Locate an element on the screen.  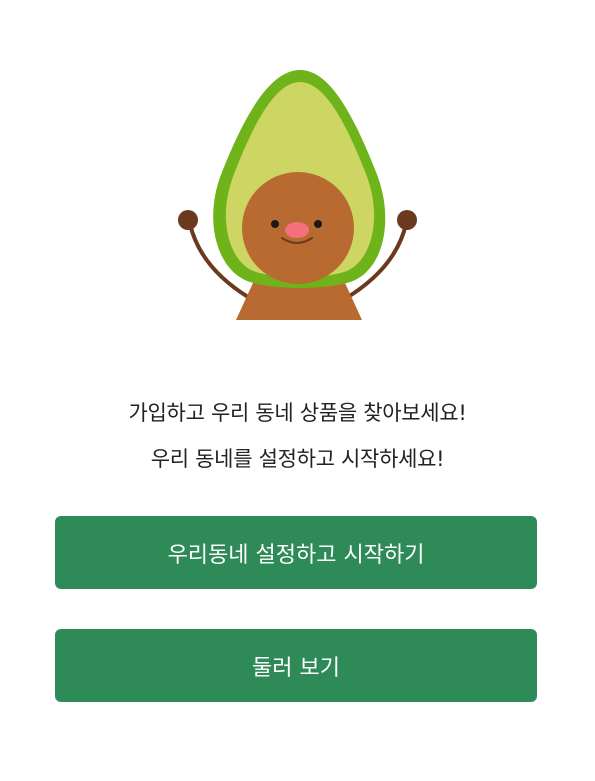
intro-text-line-2: 우리 동네를 설정하고 시작하세요! is located at coordinates (297, 459).